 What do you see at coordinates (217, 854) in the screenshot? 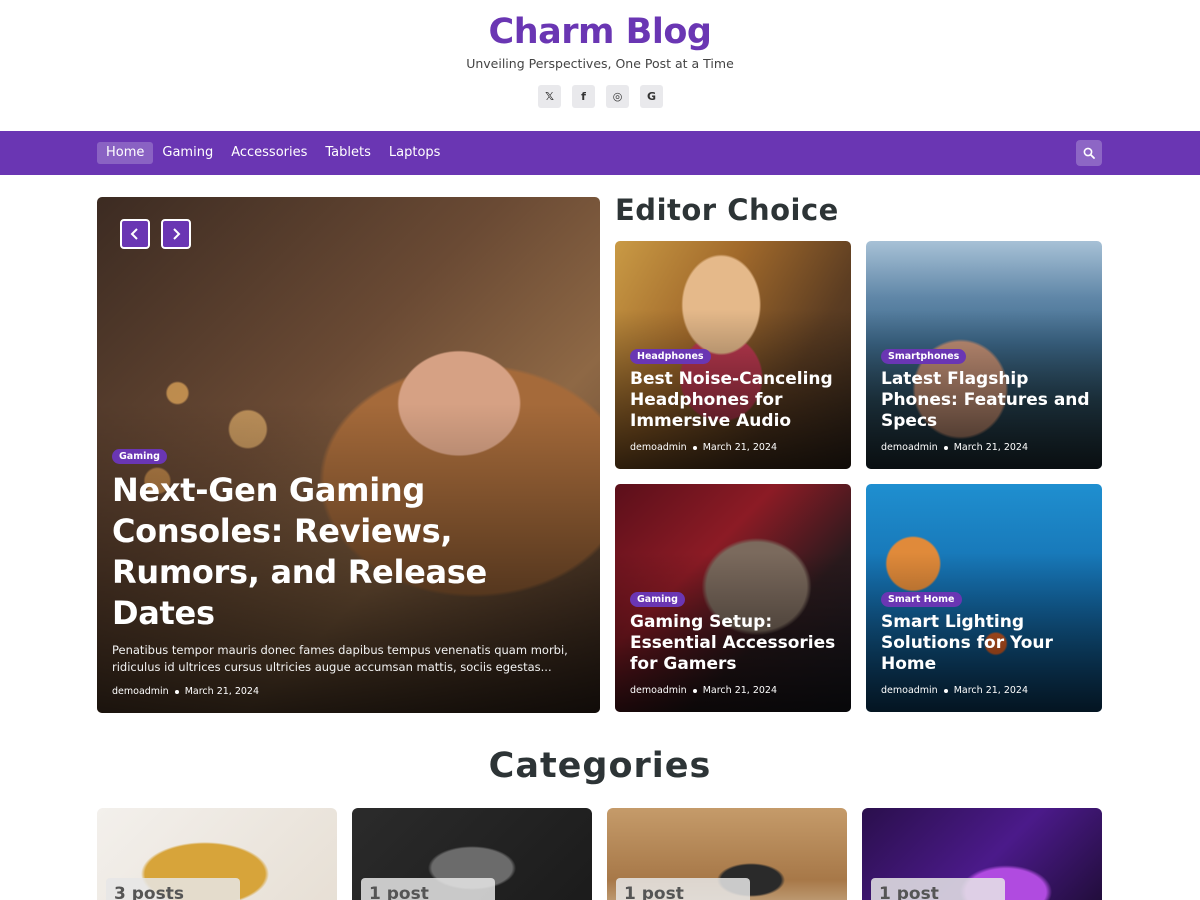
I see `category-tile: 3 posts` at bounding box center [217, 854].